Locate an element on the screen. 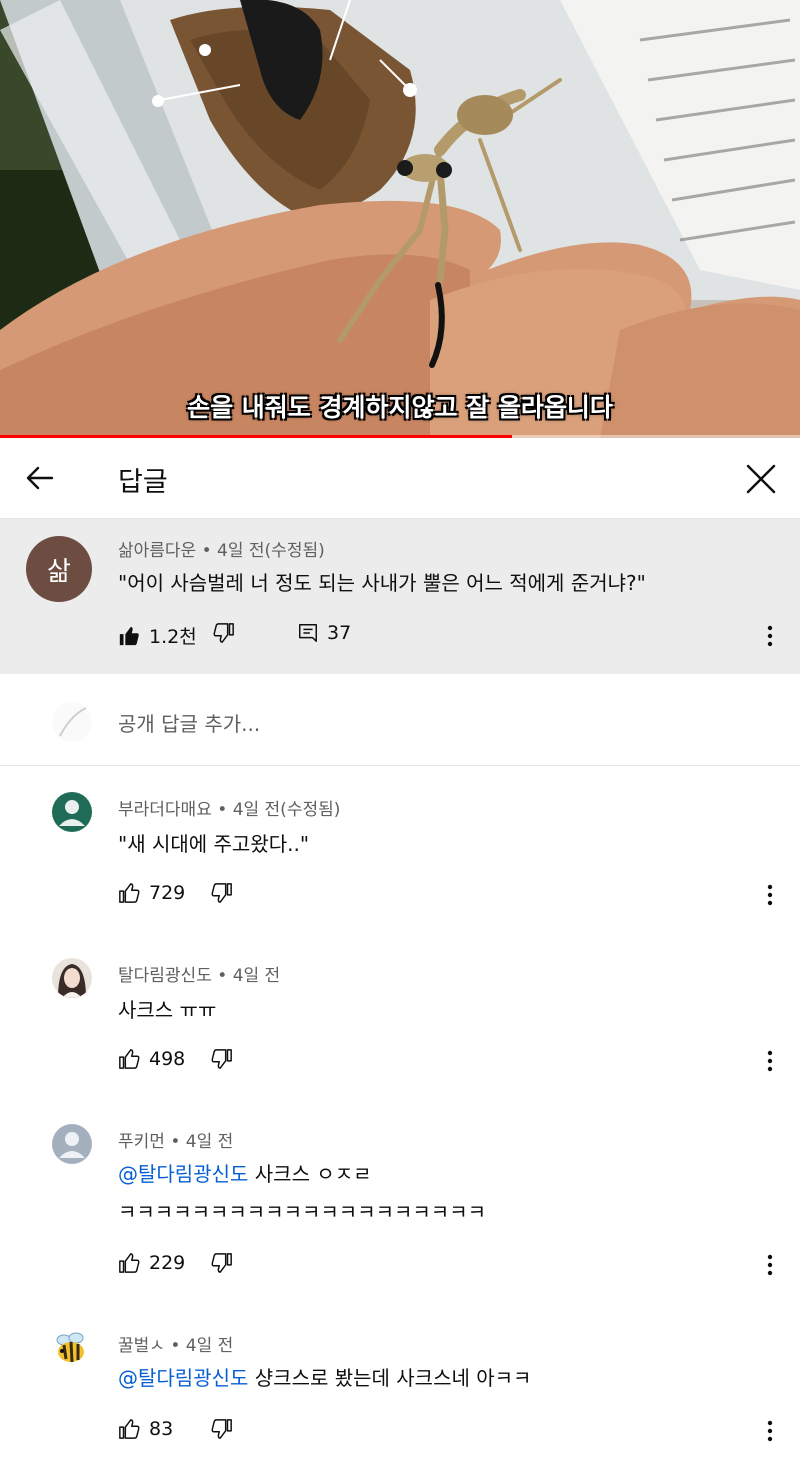 This screenshot has width=800, height=1467. thumb-up-filled-icon is located at coordinates (129, 635).